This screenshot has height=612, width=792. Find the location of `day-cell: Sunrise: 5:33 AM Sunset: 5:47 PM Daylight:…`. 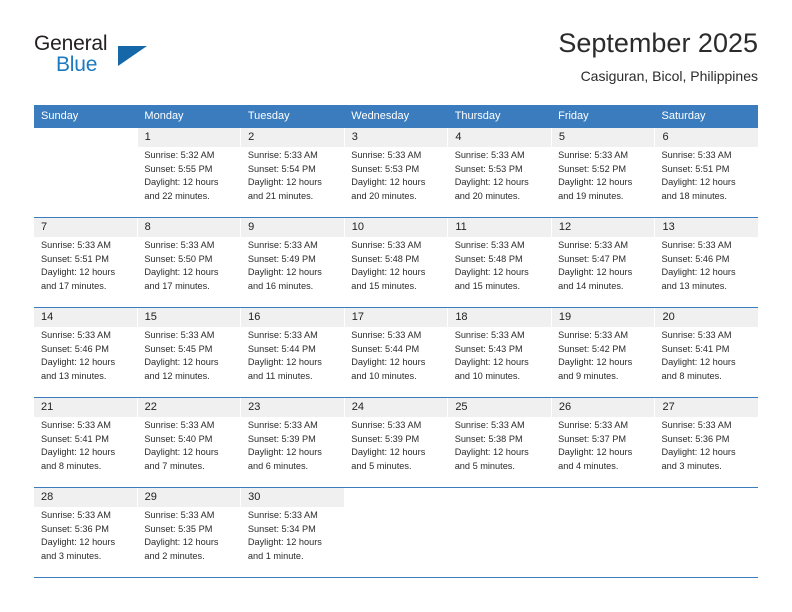

day-cell: Sunrise: 5:33 AM Sunset: 5:47 PM Daylight:… is located at coordinates (602, 272).